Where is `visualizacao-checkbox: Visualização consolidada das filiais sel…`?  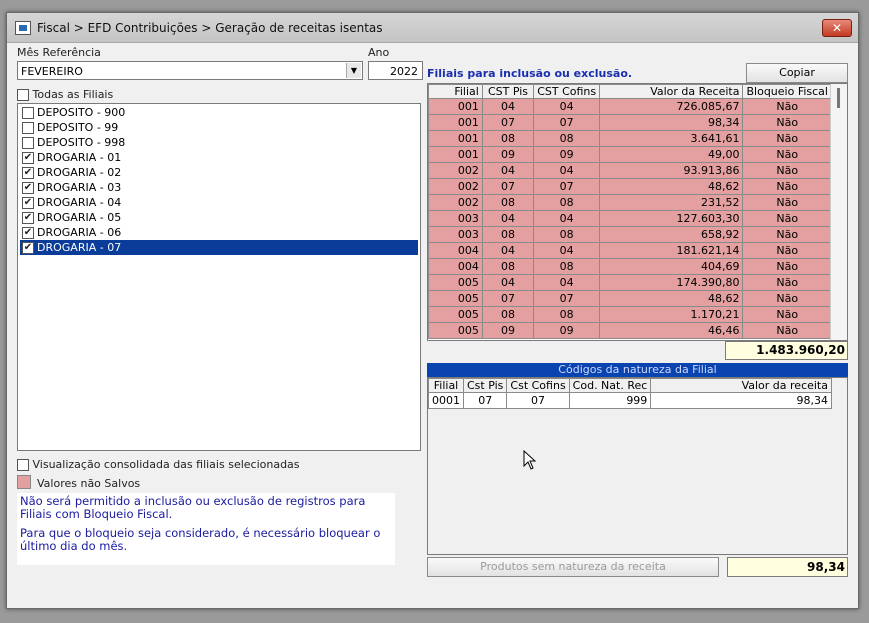
visualizacao-checkbox: Visualização consolidada das filiais sel… is located at coordinates (158, 464).